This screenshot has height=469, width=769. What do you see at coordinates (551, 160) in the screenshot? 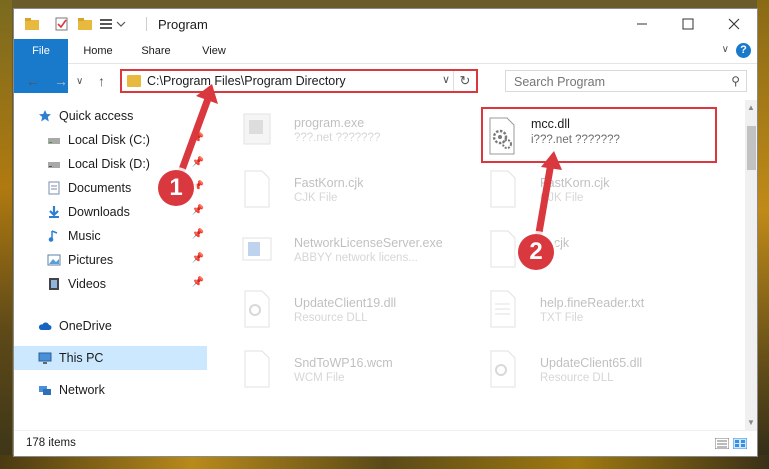
I see `arrow-2-head` at bounding box center [551, 160].